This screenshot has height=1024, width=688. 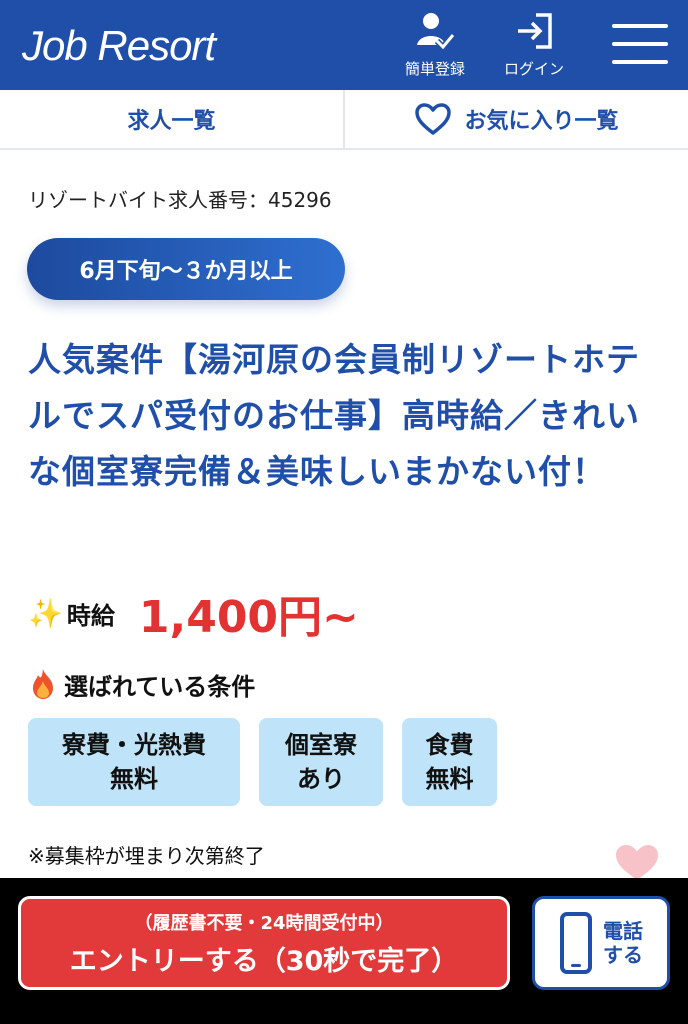 What do you see at coordinates (637, 862) in the screenshot?
I see `heart-icon` at bounding box center [637, 862].